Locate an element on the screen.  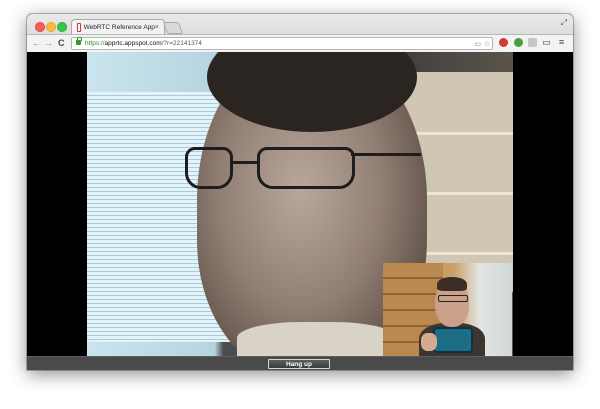
chrome-menu-icon: ≡ is located at coordinates (561, 42).